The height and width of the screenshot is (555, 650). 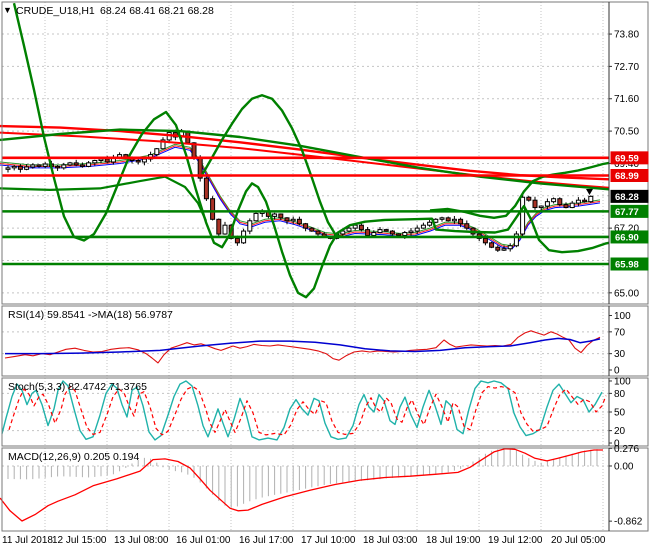 What do you see at coordinates (620, 394) in the screenshot?
I see `stoch-tick-label: 80` at bounding box center [620, 394].